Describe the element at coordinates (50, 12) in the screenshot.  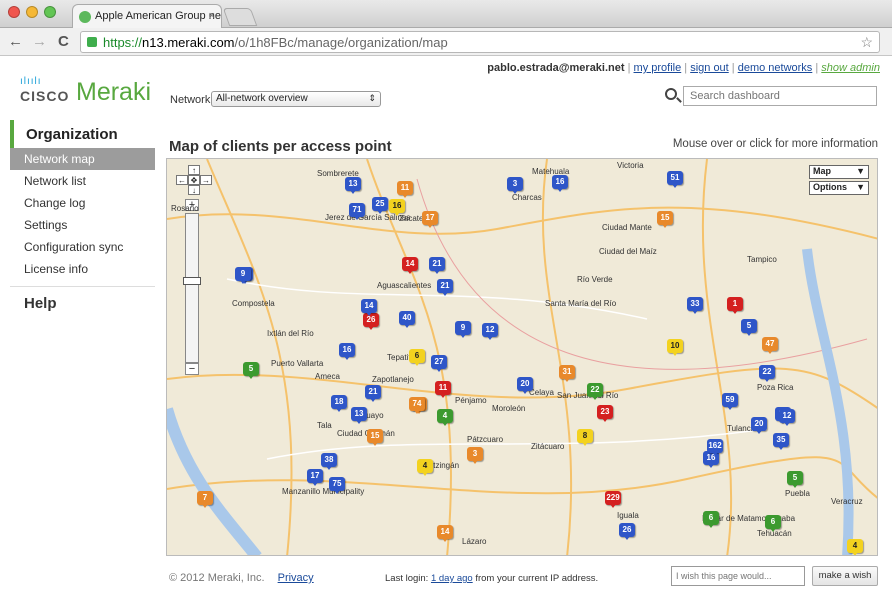
I see `zoom-window-button` at that location.